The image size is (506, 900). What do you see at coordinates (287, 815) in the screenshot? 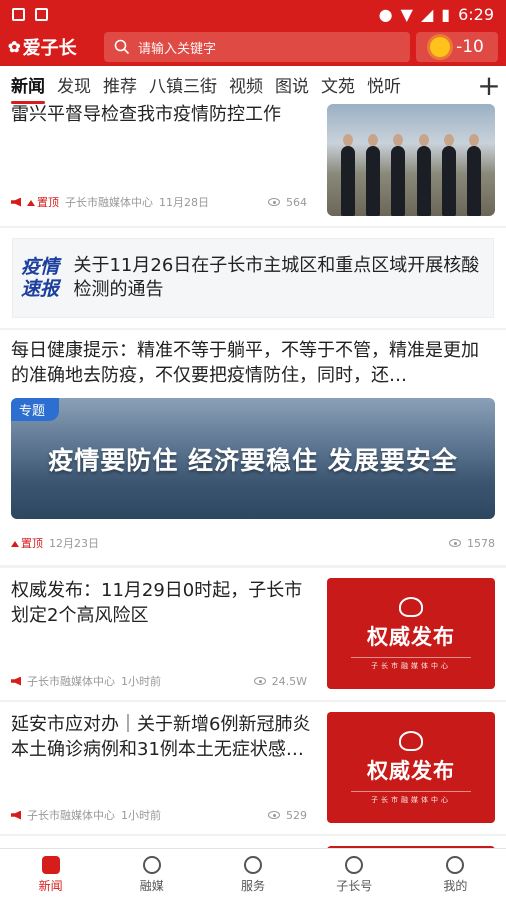
I see `view-count: 529` at bounding box center [287, 815].